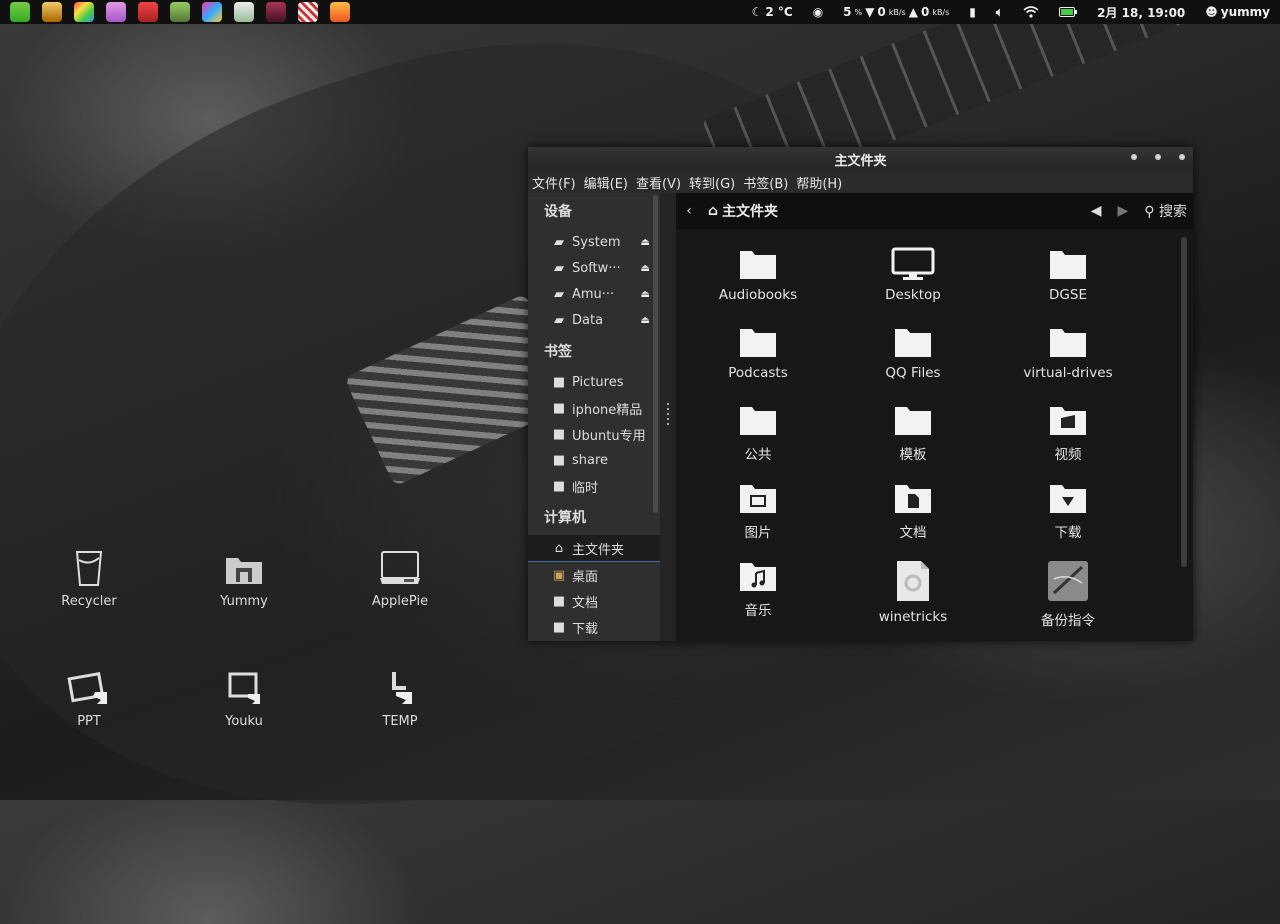 Image resolution: width=1280 pixels, height=924 pixels. I want to click on shortcut-icon, so click(402, 688).